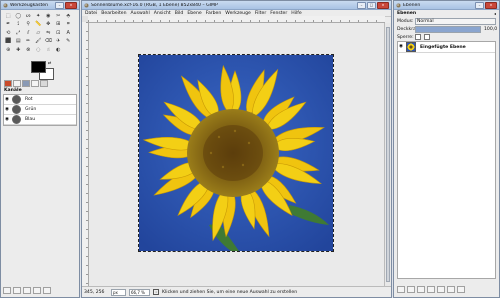  I want to click on menu-item-farben: Farben, so click(214, 13).